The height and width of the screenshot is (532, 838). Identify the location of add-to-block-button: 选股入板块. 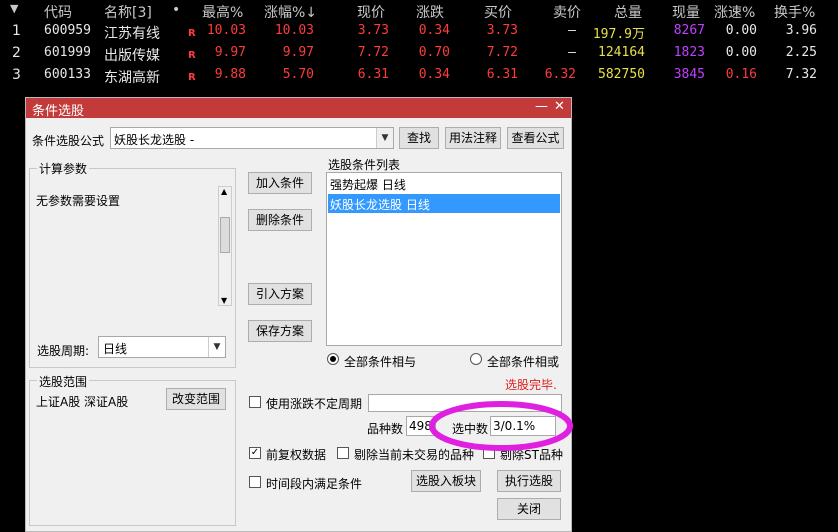
(446, 481).